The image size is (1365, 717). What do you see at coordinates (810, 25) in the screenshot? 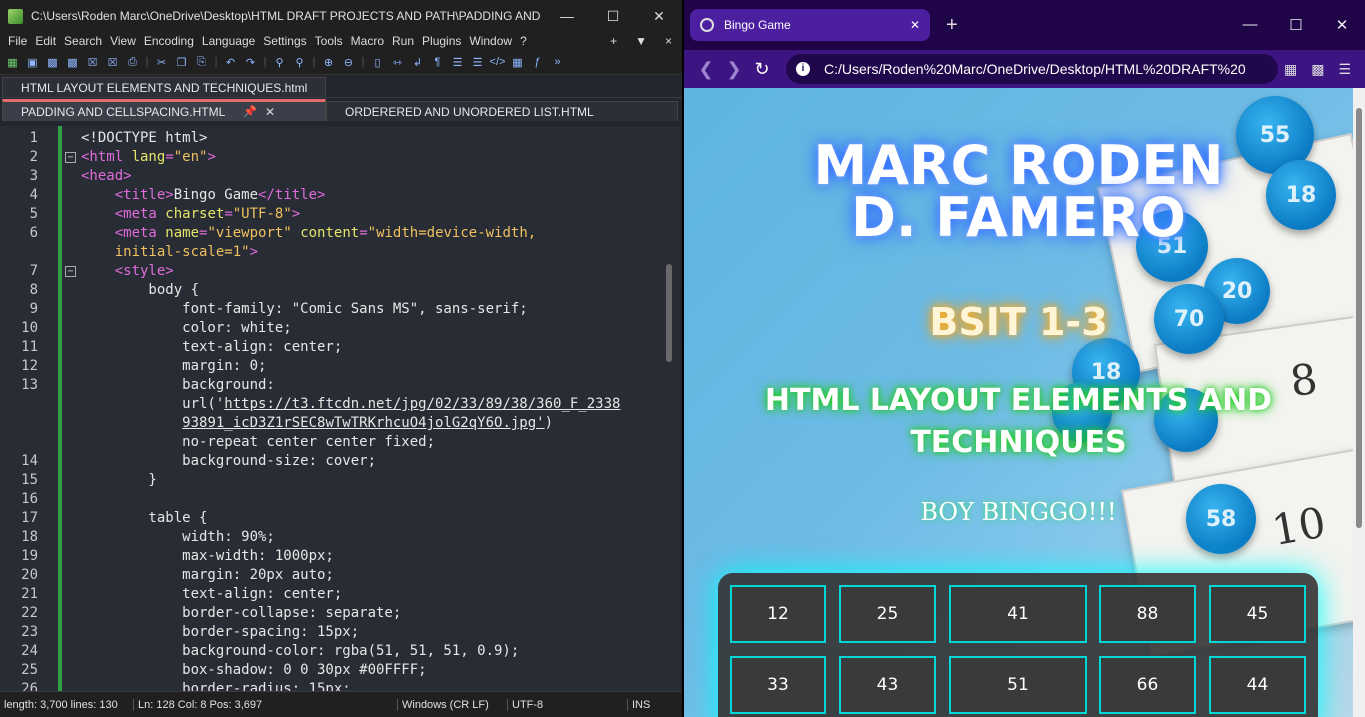
I see `browser-tab-bingo: Bingo Game ✕` at bounding box center [810, 25].